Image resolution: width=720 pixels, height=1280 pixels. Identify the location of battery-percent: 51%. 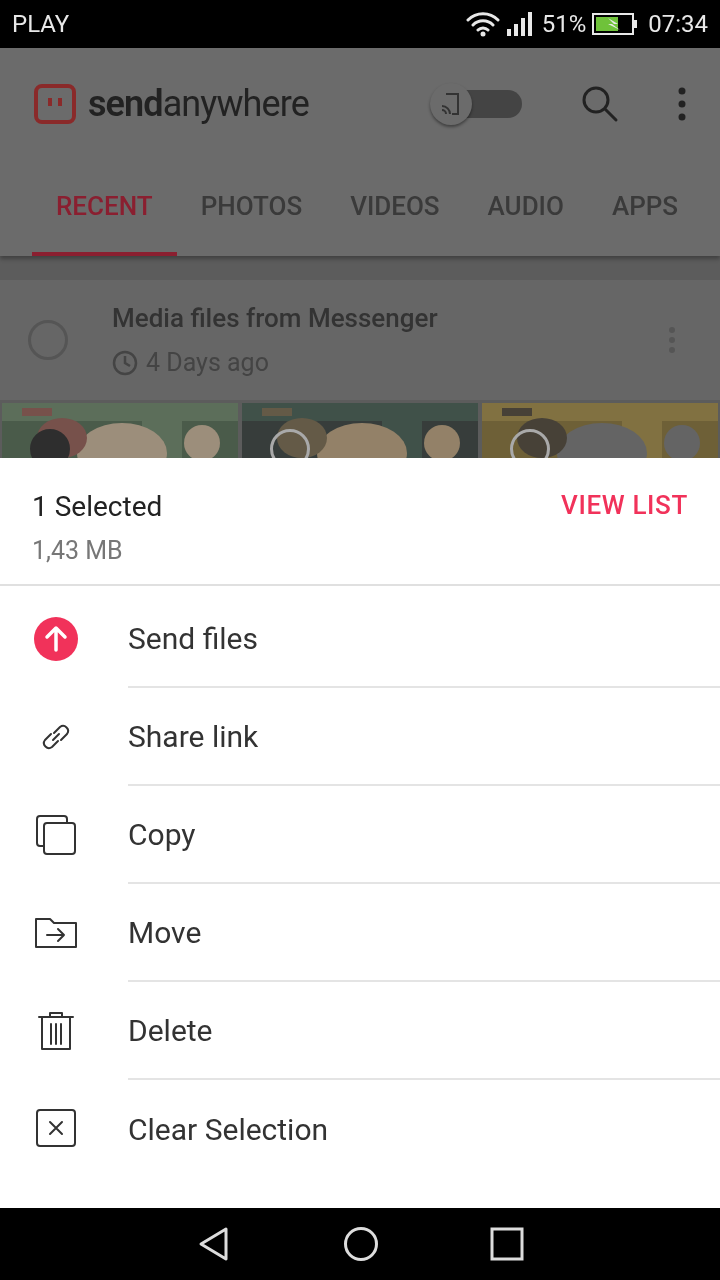
(564, 24).